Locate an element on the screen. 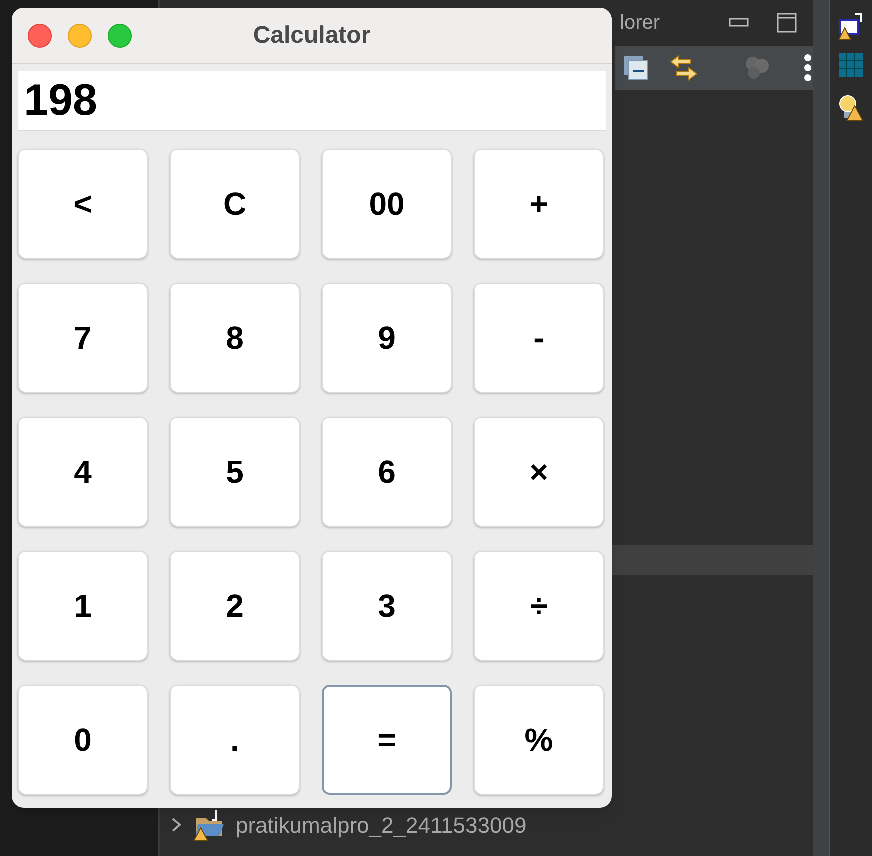 Image resolution: width=872 pixels, height=856 pixels. calculator-key: 0 is located at coordinates (83, 740).